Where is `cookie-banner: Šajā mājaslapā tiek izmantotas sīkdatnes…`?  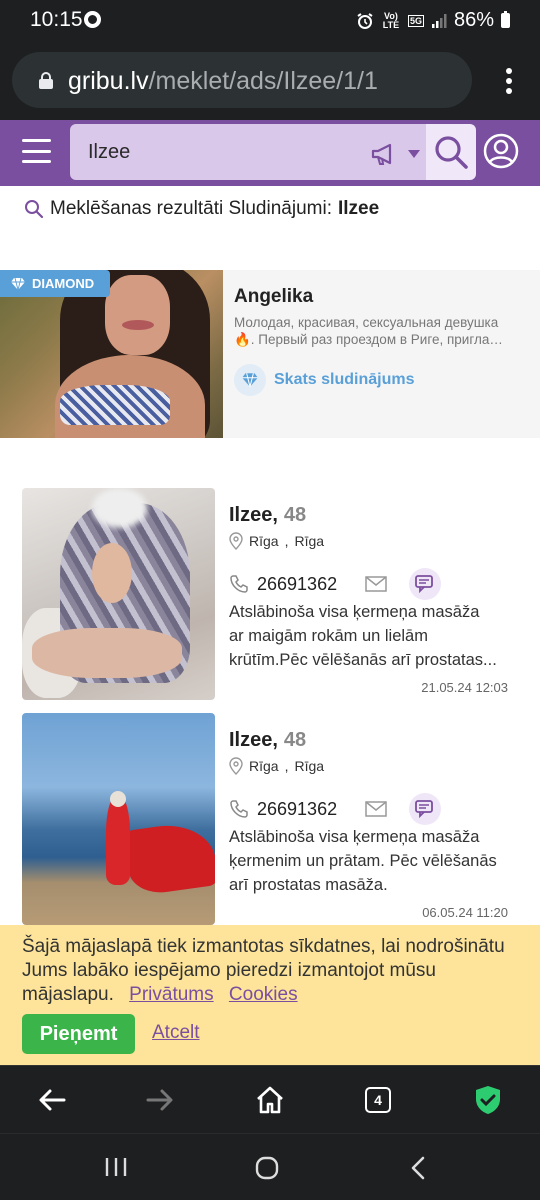 cookie-banner: Šajā mājaslapā tiek izmantotas sīkdatnes… is located at coordinates (270, 995).